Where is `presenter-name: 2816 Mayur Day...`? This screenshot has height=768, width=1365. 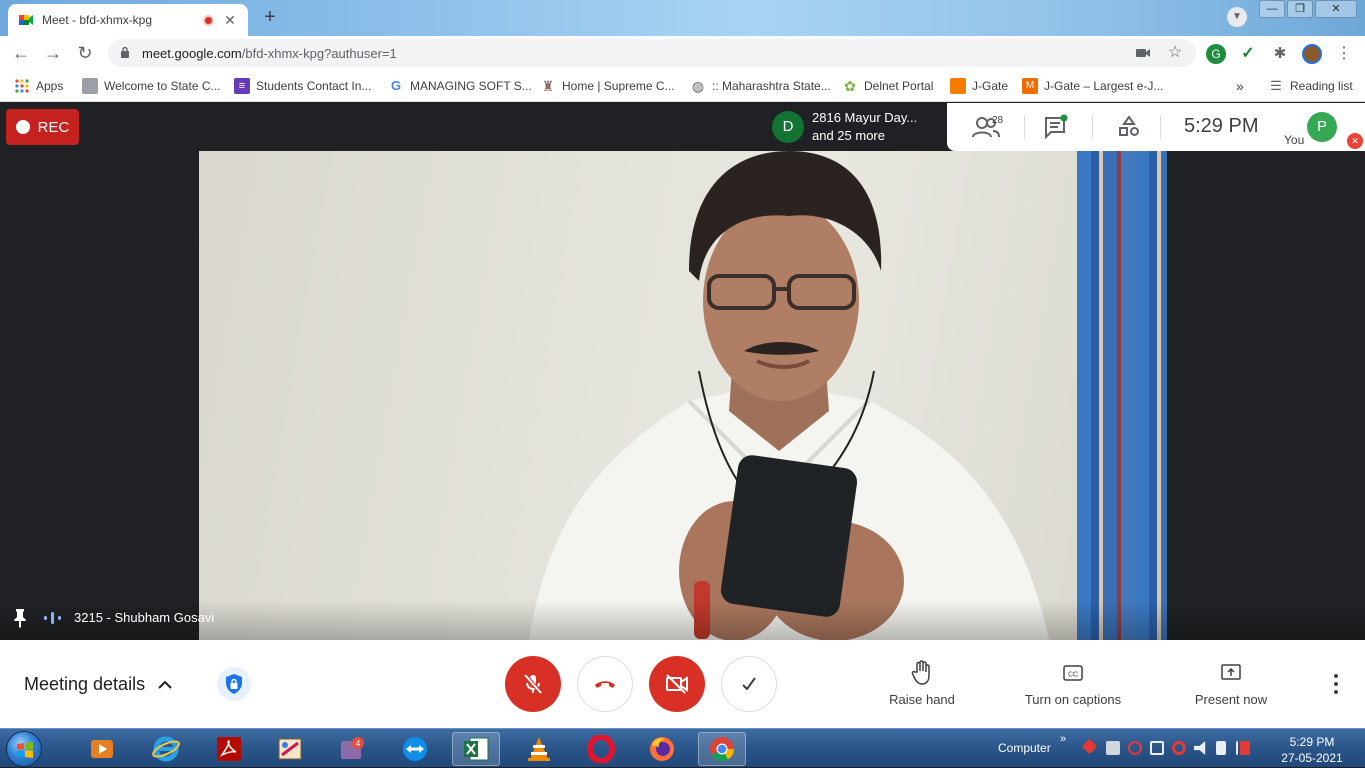 presenter-name: 2816 Mayur Day... is located at coordinates (865, 117).